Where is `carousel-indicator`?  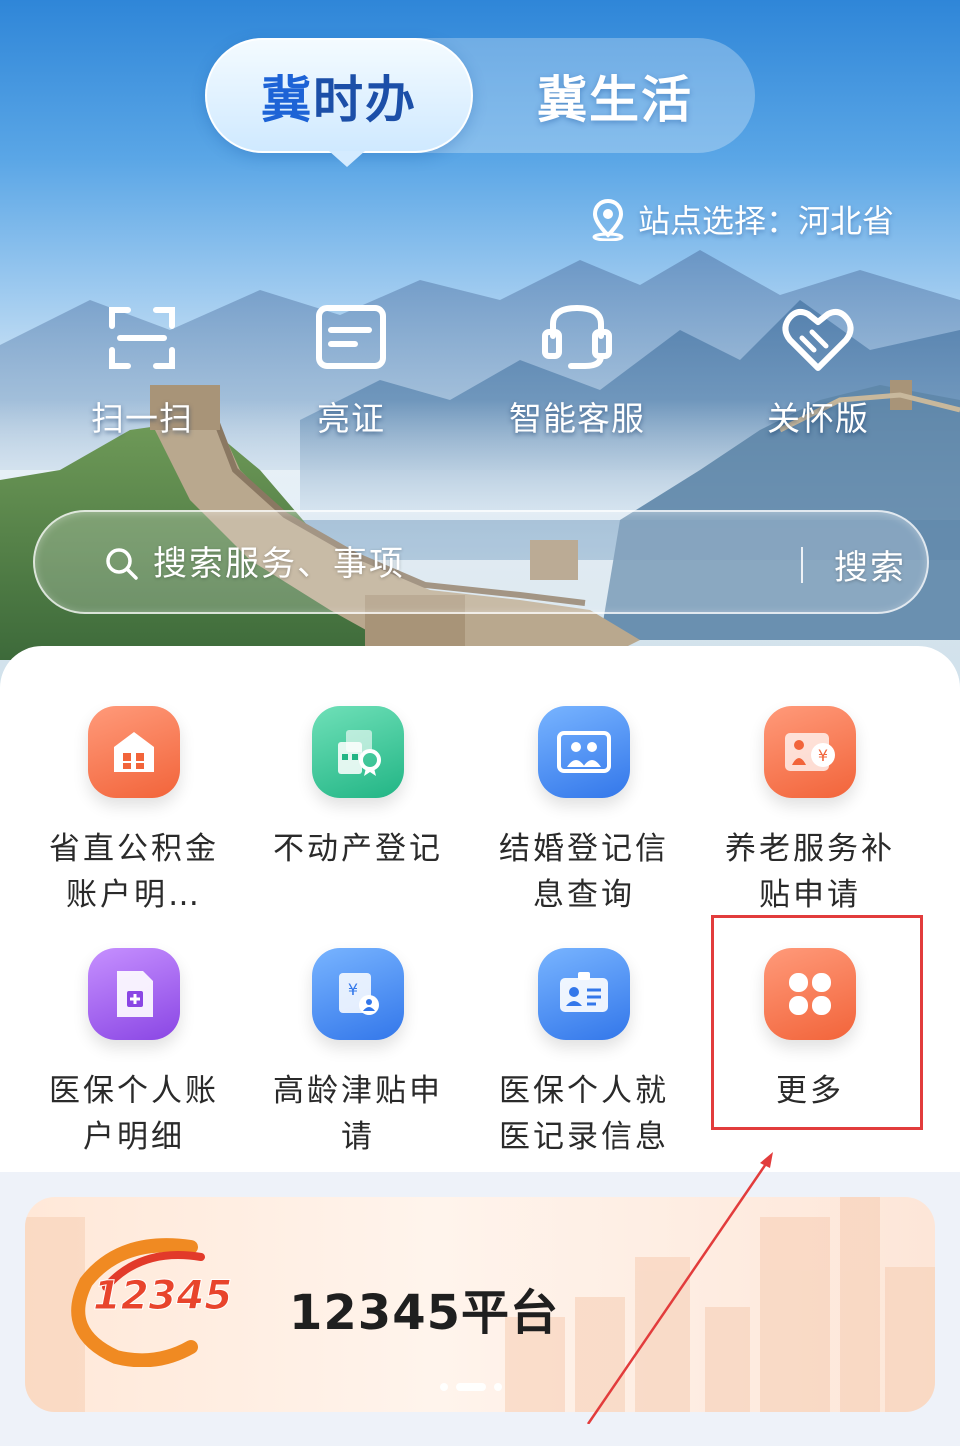
carousel-indicator is located at coordinates (471, 1387).